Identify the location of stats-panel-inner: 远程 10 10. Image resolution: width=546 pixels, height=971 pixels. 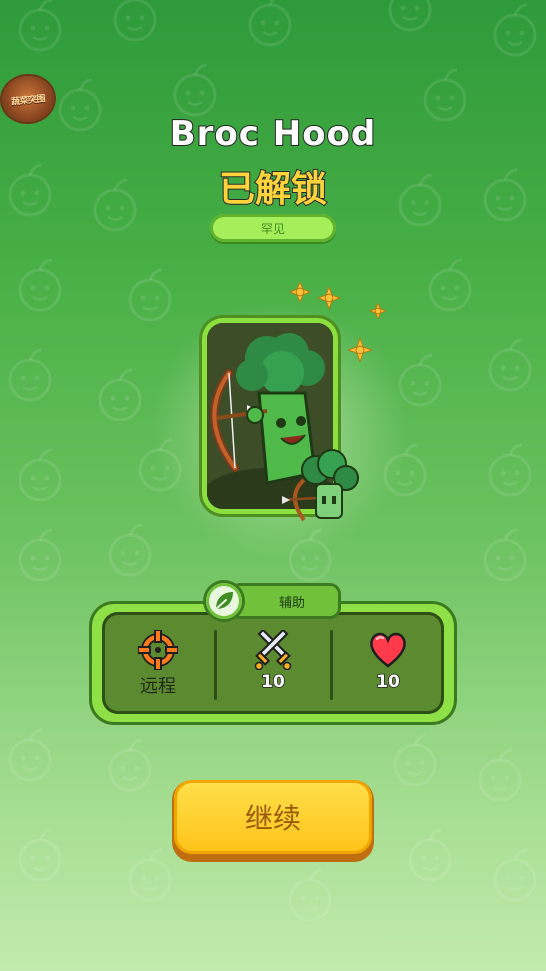
(273, 663).